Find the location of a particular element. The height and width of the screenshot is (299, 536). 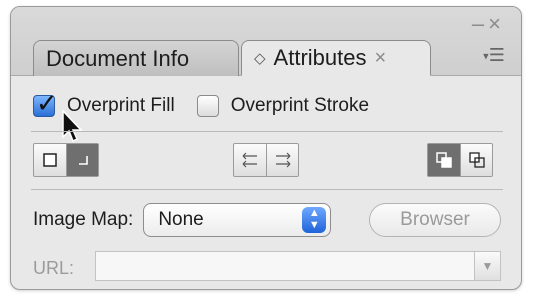

square-icon is located at coordinates (50, 160).